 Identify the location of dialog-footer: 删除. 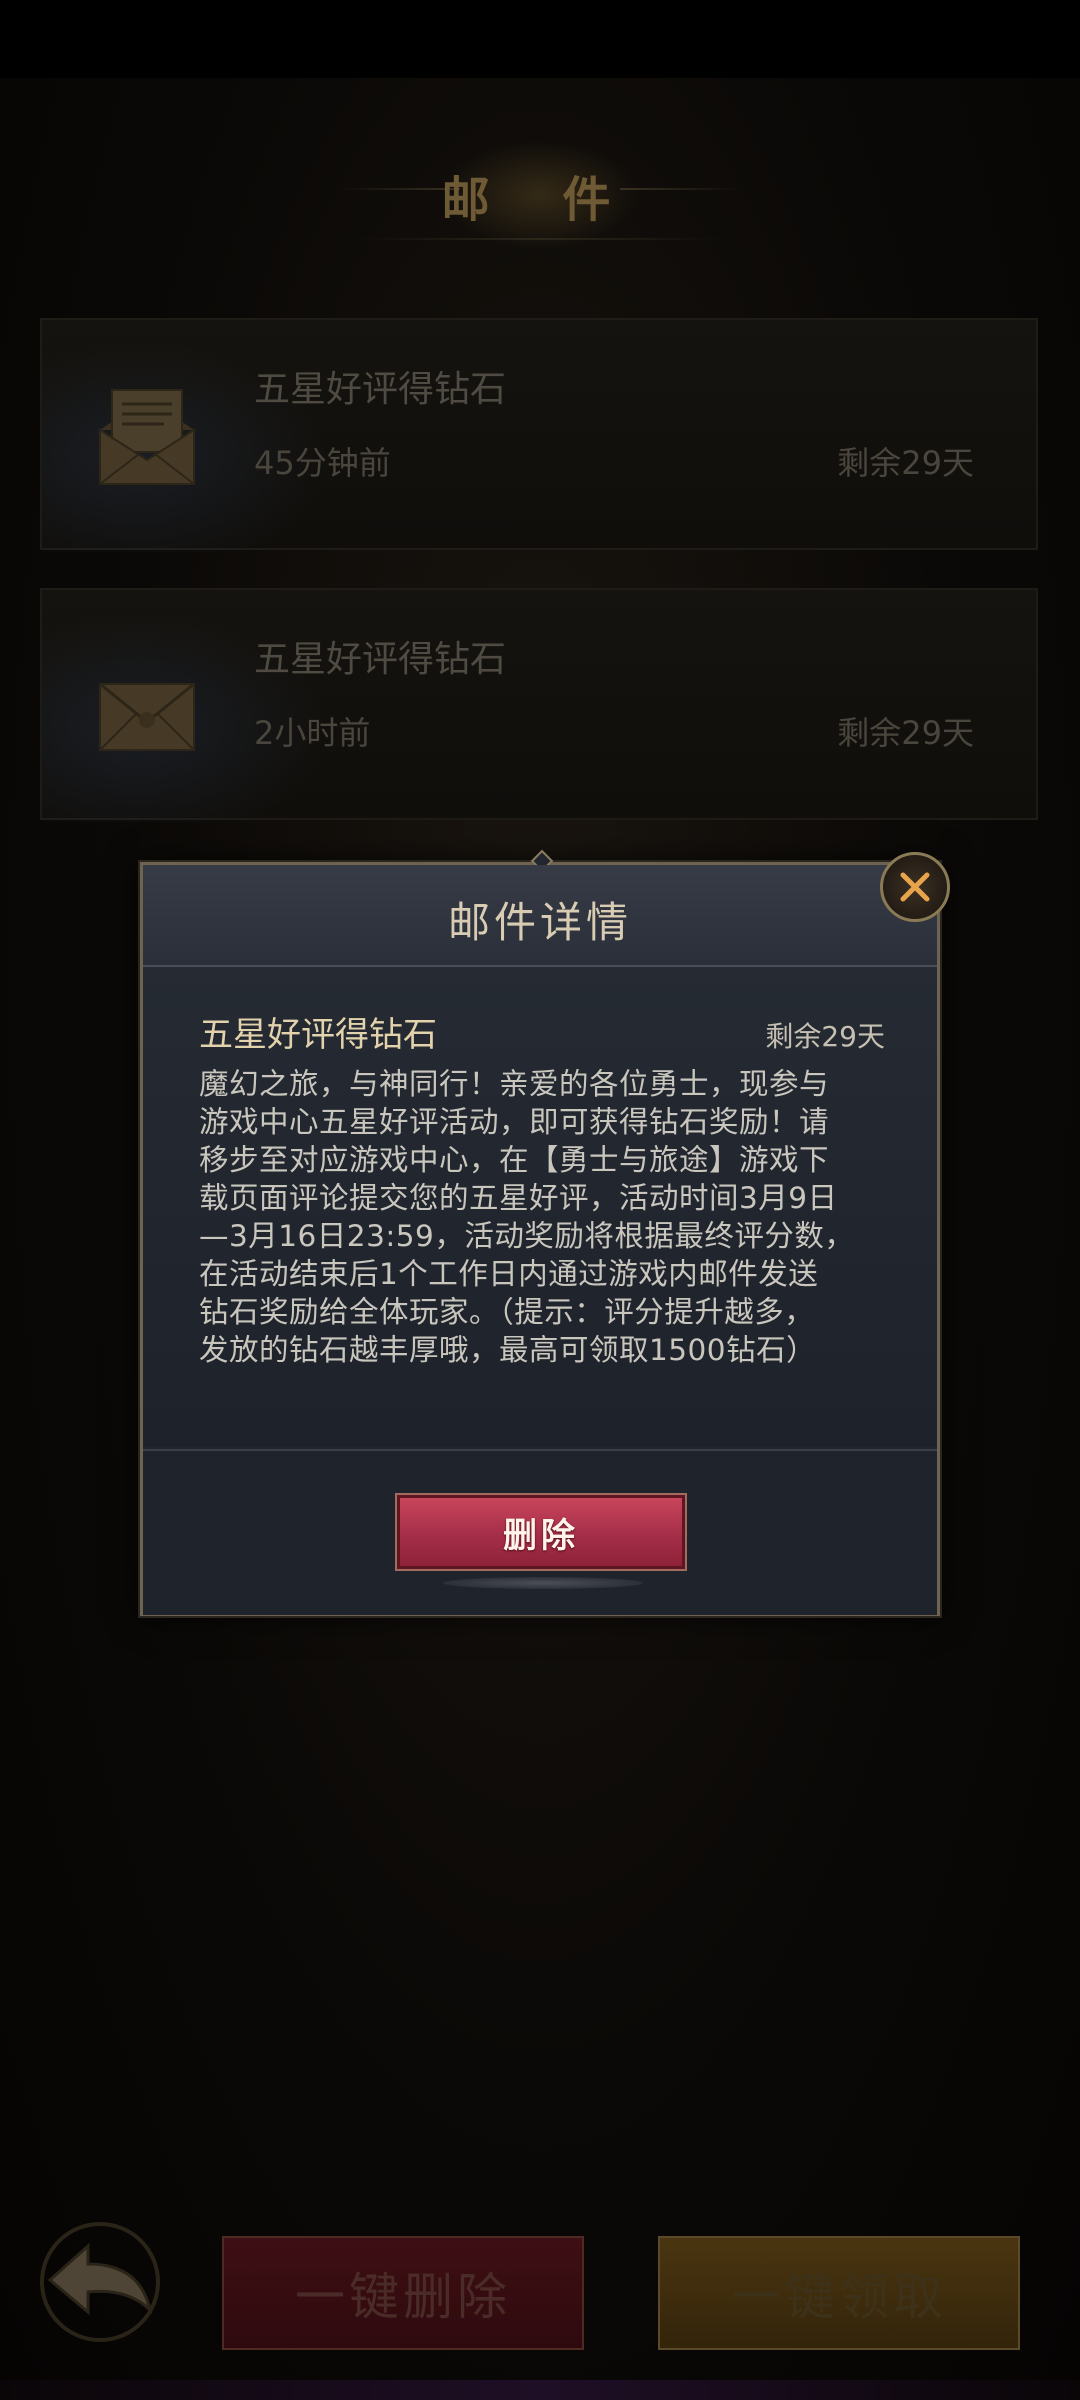
(540, 1532).